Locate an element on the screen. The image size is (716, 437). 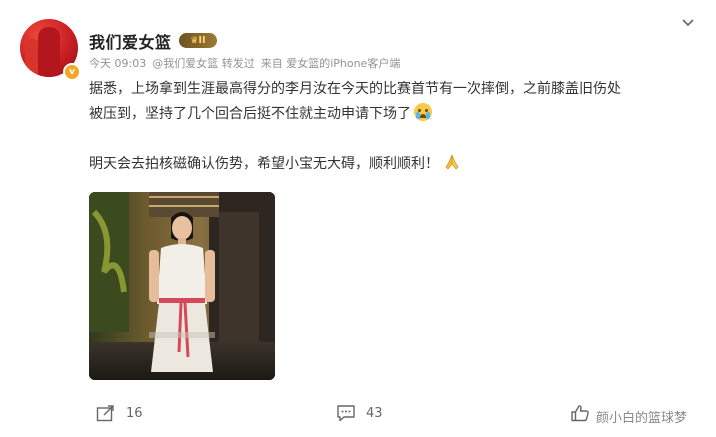
like-icon is located at coordinates (580, 413).